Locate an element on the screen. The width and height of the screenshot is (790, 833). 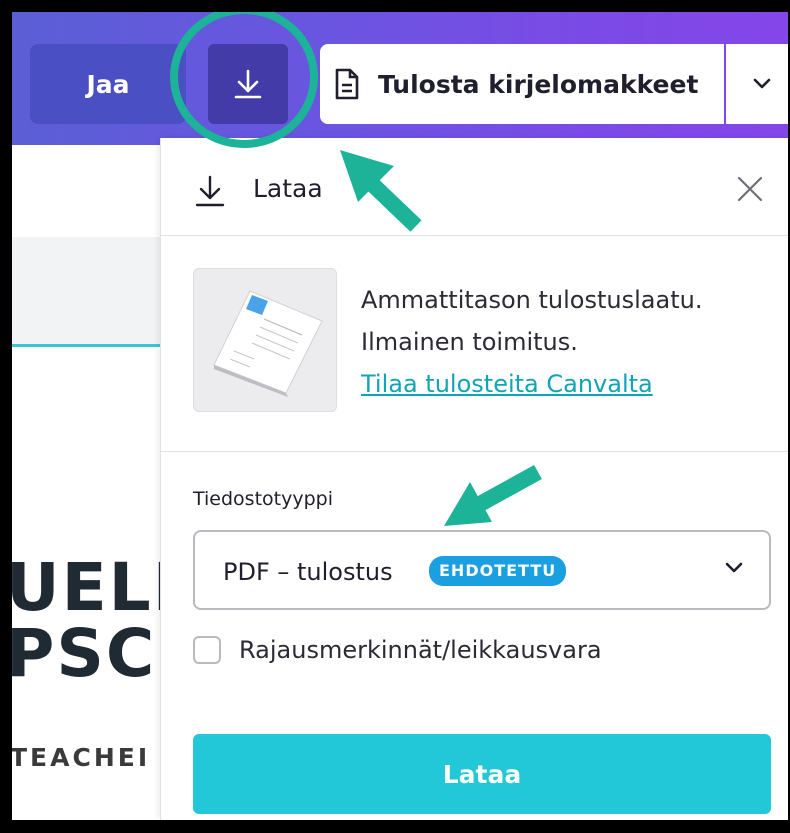
print-button: Tulosta kirjelomakkeet is located at coordinates (522, 84).